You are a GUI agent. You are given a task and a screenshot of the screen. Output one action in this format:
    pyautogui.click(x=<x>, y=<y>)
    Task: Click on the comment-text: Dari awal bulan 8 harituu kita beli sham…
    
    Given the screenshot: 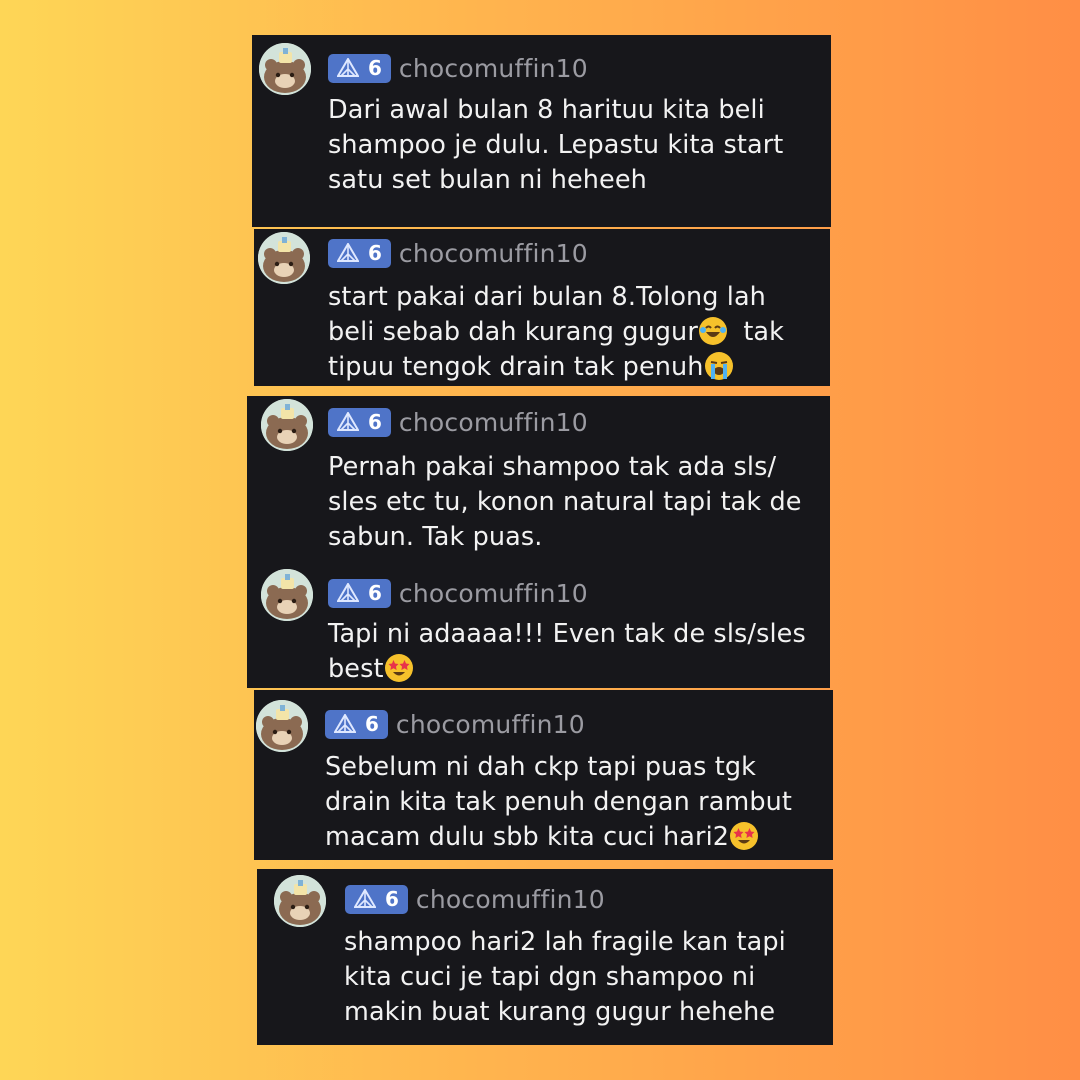 What is the action you would take?
    pyautogui.click(x=556, y=145)
    